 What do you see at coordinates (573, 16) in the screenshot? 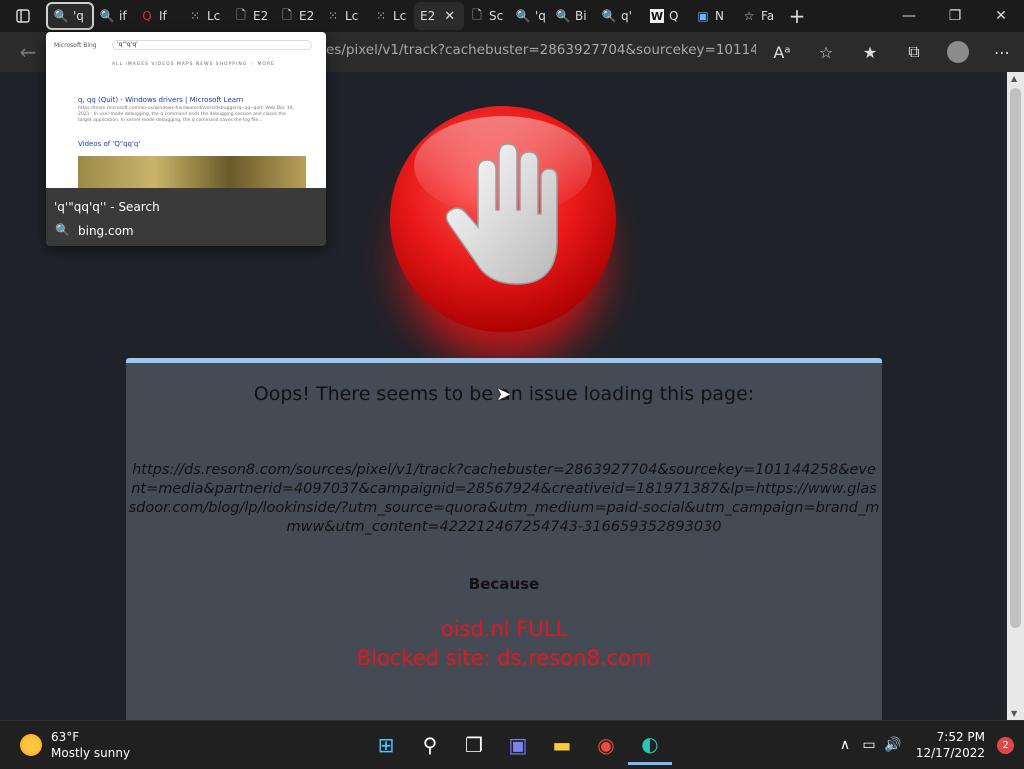
I see `tab-item: 🔍 Bi` at bounding box center [573, 16].